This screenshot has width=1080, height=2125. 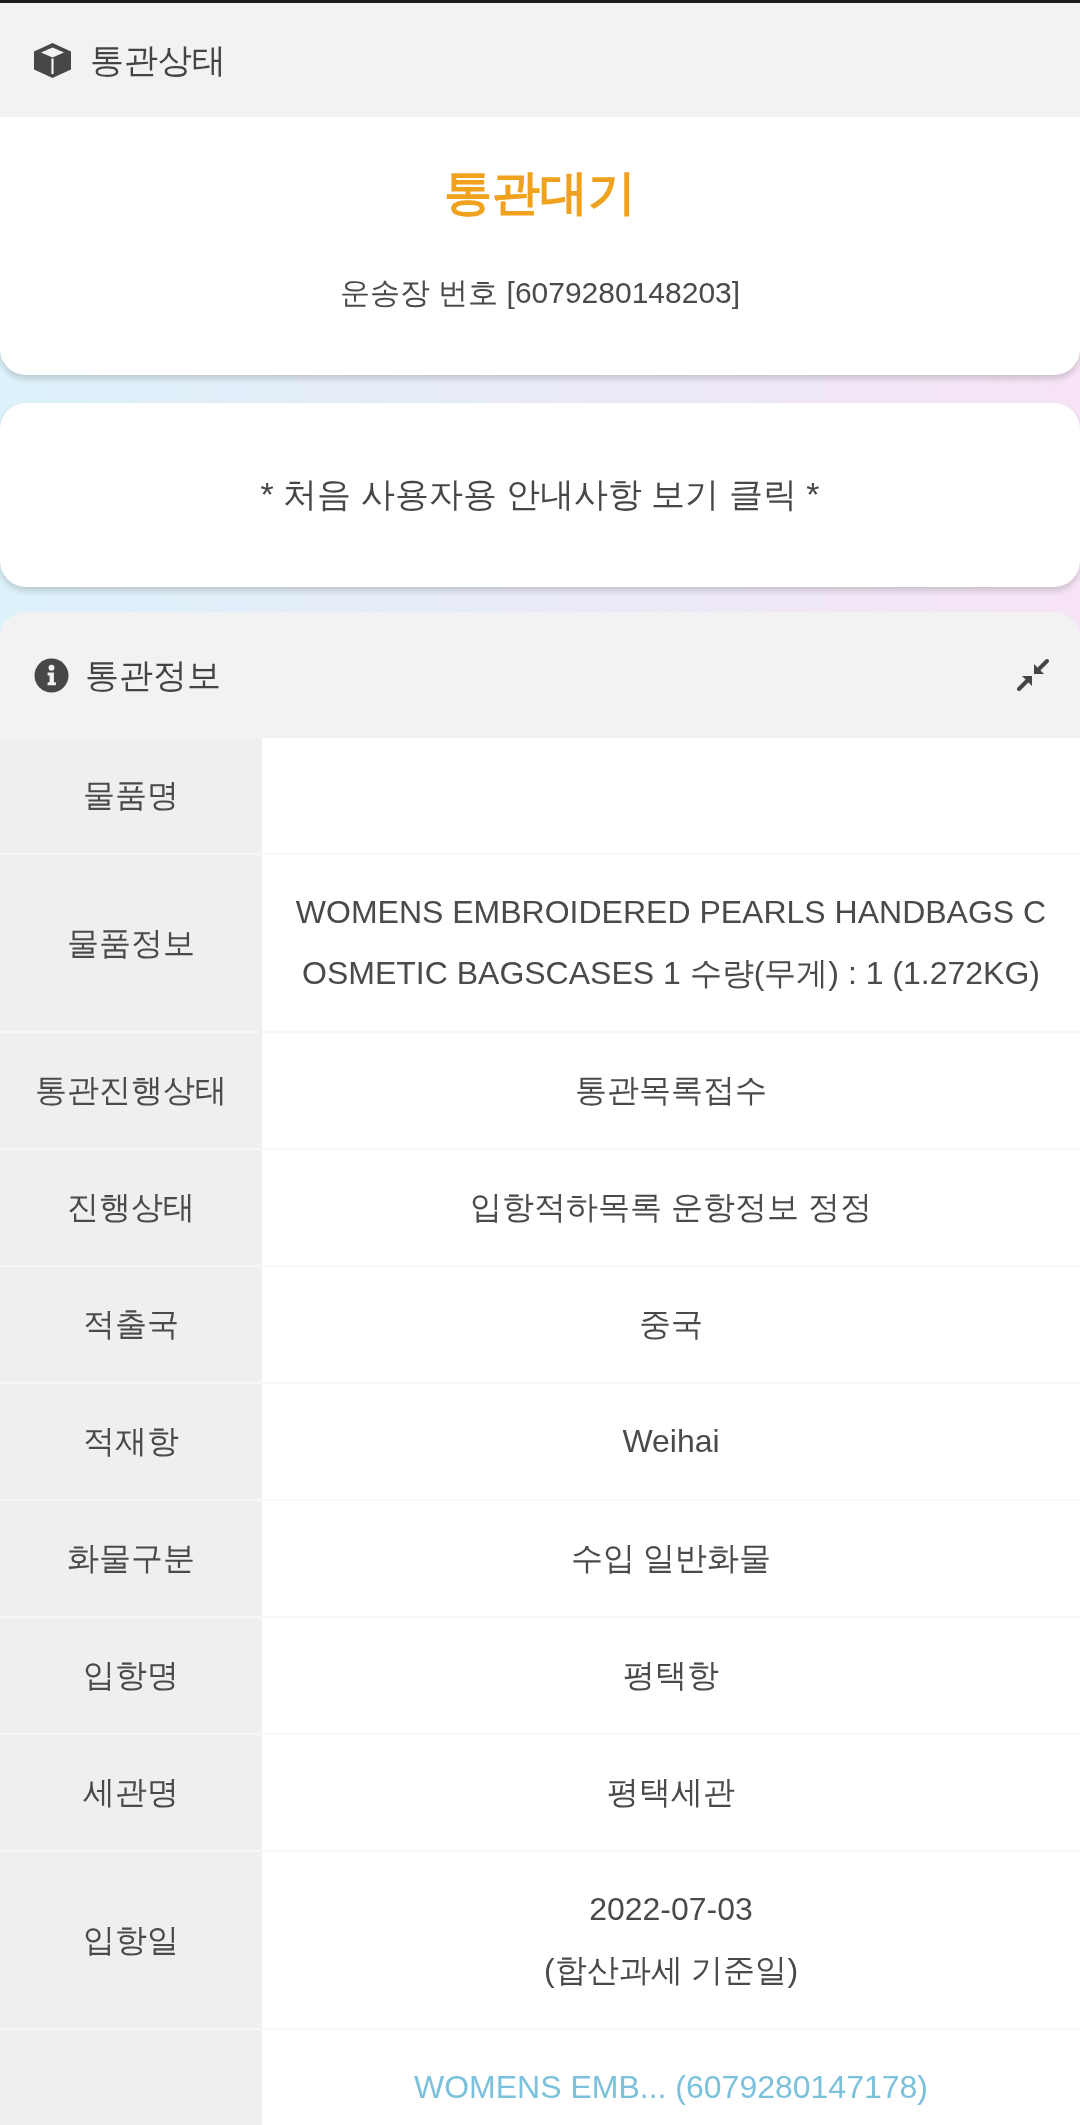 What do you see at coordinates (540, 293) in the screenshot?
I see `tracking-number: 운송장 번호 [6079280148203]` at bounding box center [540, 293].